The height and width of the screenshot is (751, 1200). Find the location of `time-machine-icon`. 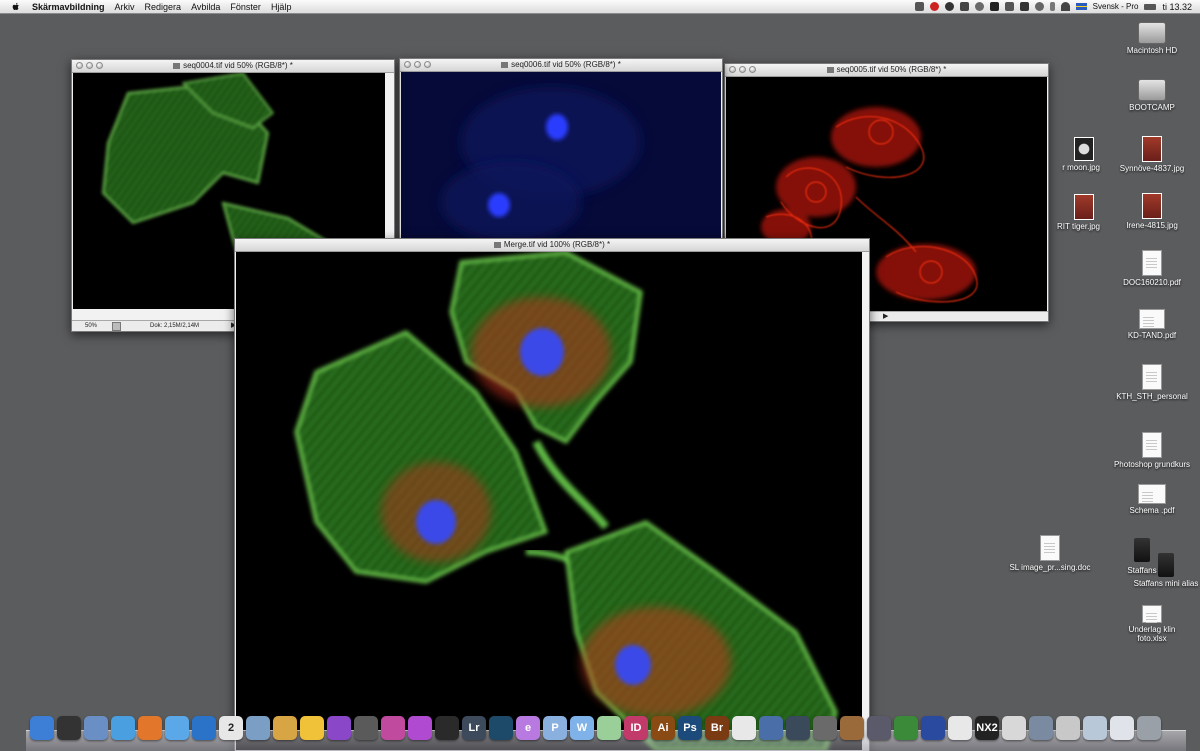

time-machine-icon is located at coordinates (1039, 6).